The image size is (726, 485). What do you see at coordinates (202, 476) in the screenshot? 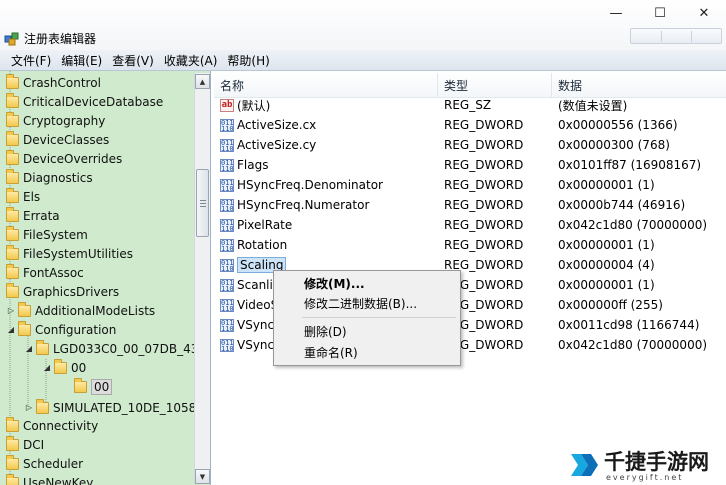
I see `scroll-down-icon: ▼` at bounding box center [202, 476].